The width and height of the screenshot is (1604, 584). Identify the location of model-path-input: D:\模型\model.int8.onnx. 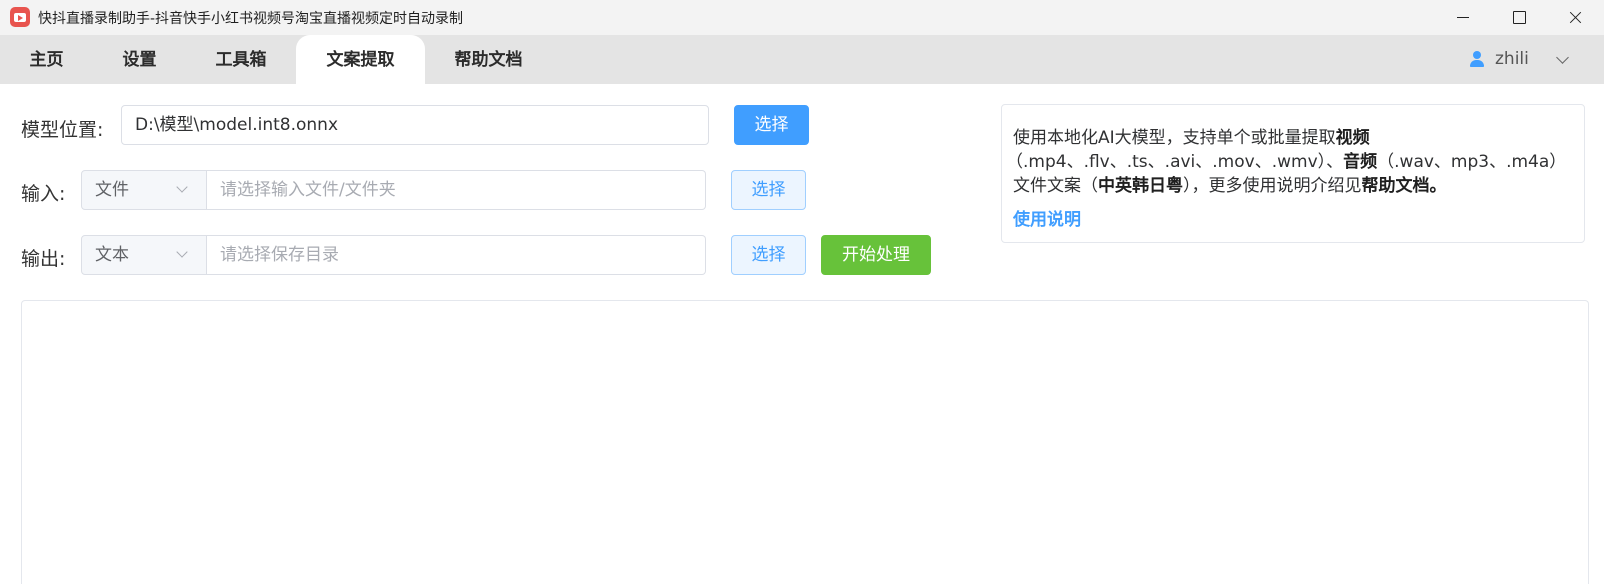
(415, 125).